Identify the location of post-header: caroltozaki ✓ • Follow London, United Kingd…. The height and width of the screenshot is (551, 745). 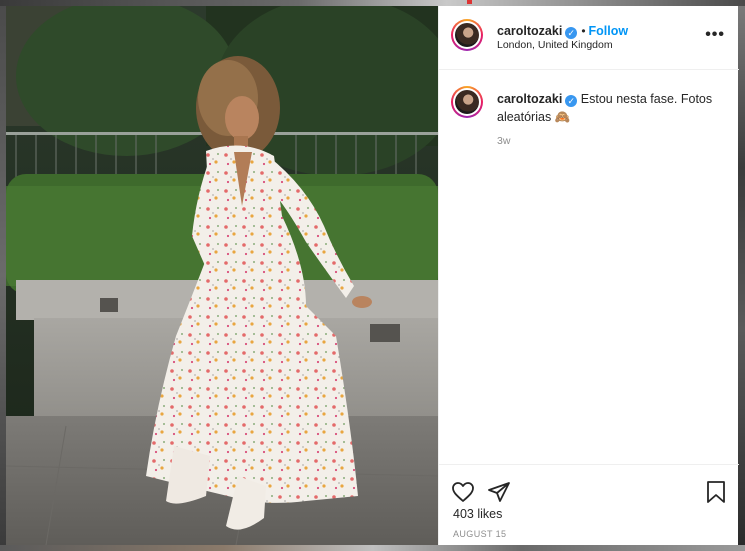
(589, 38).